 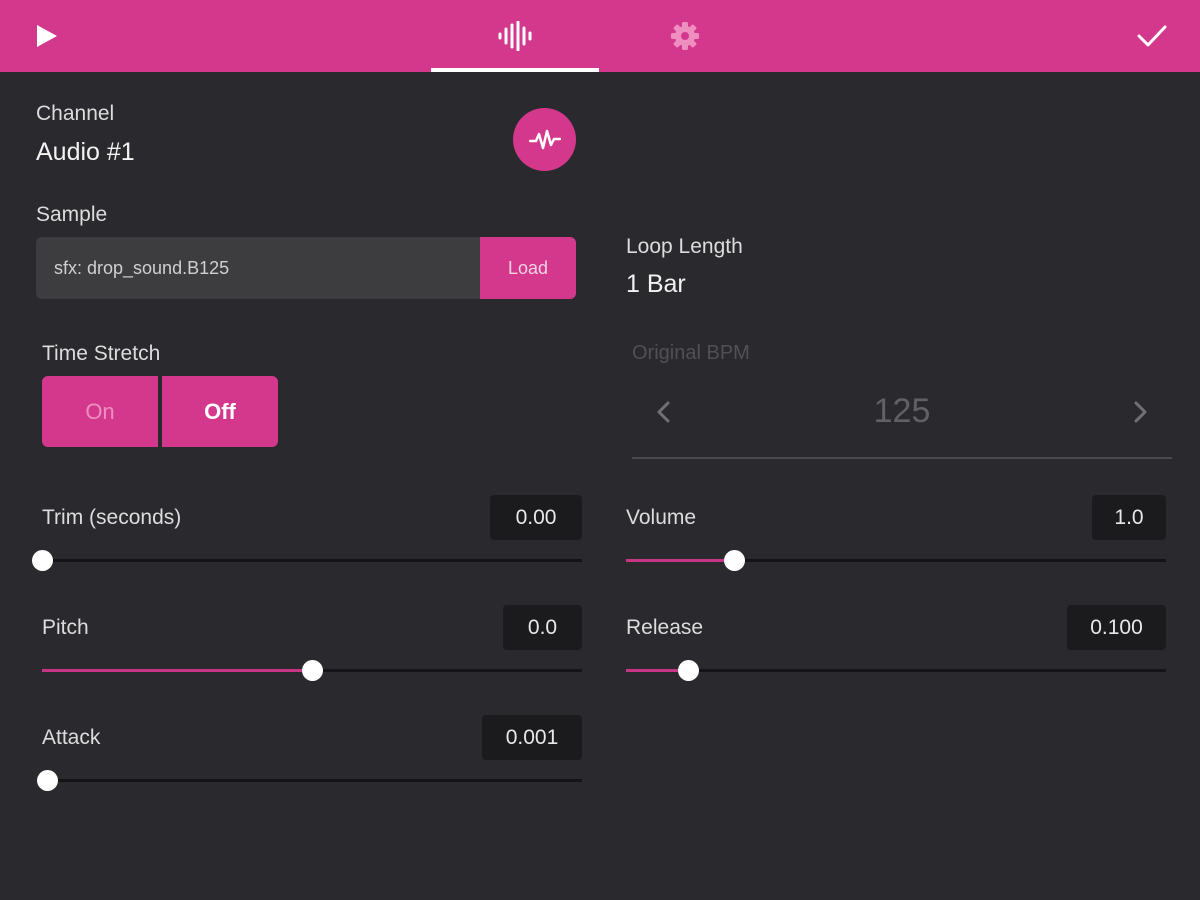 What do you see at coordinates (528, 268) in the screenshot?
I see `load-button: Load` at bounding box center [528, 268].